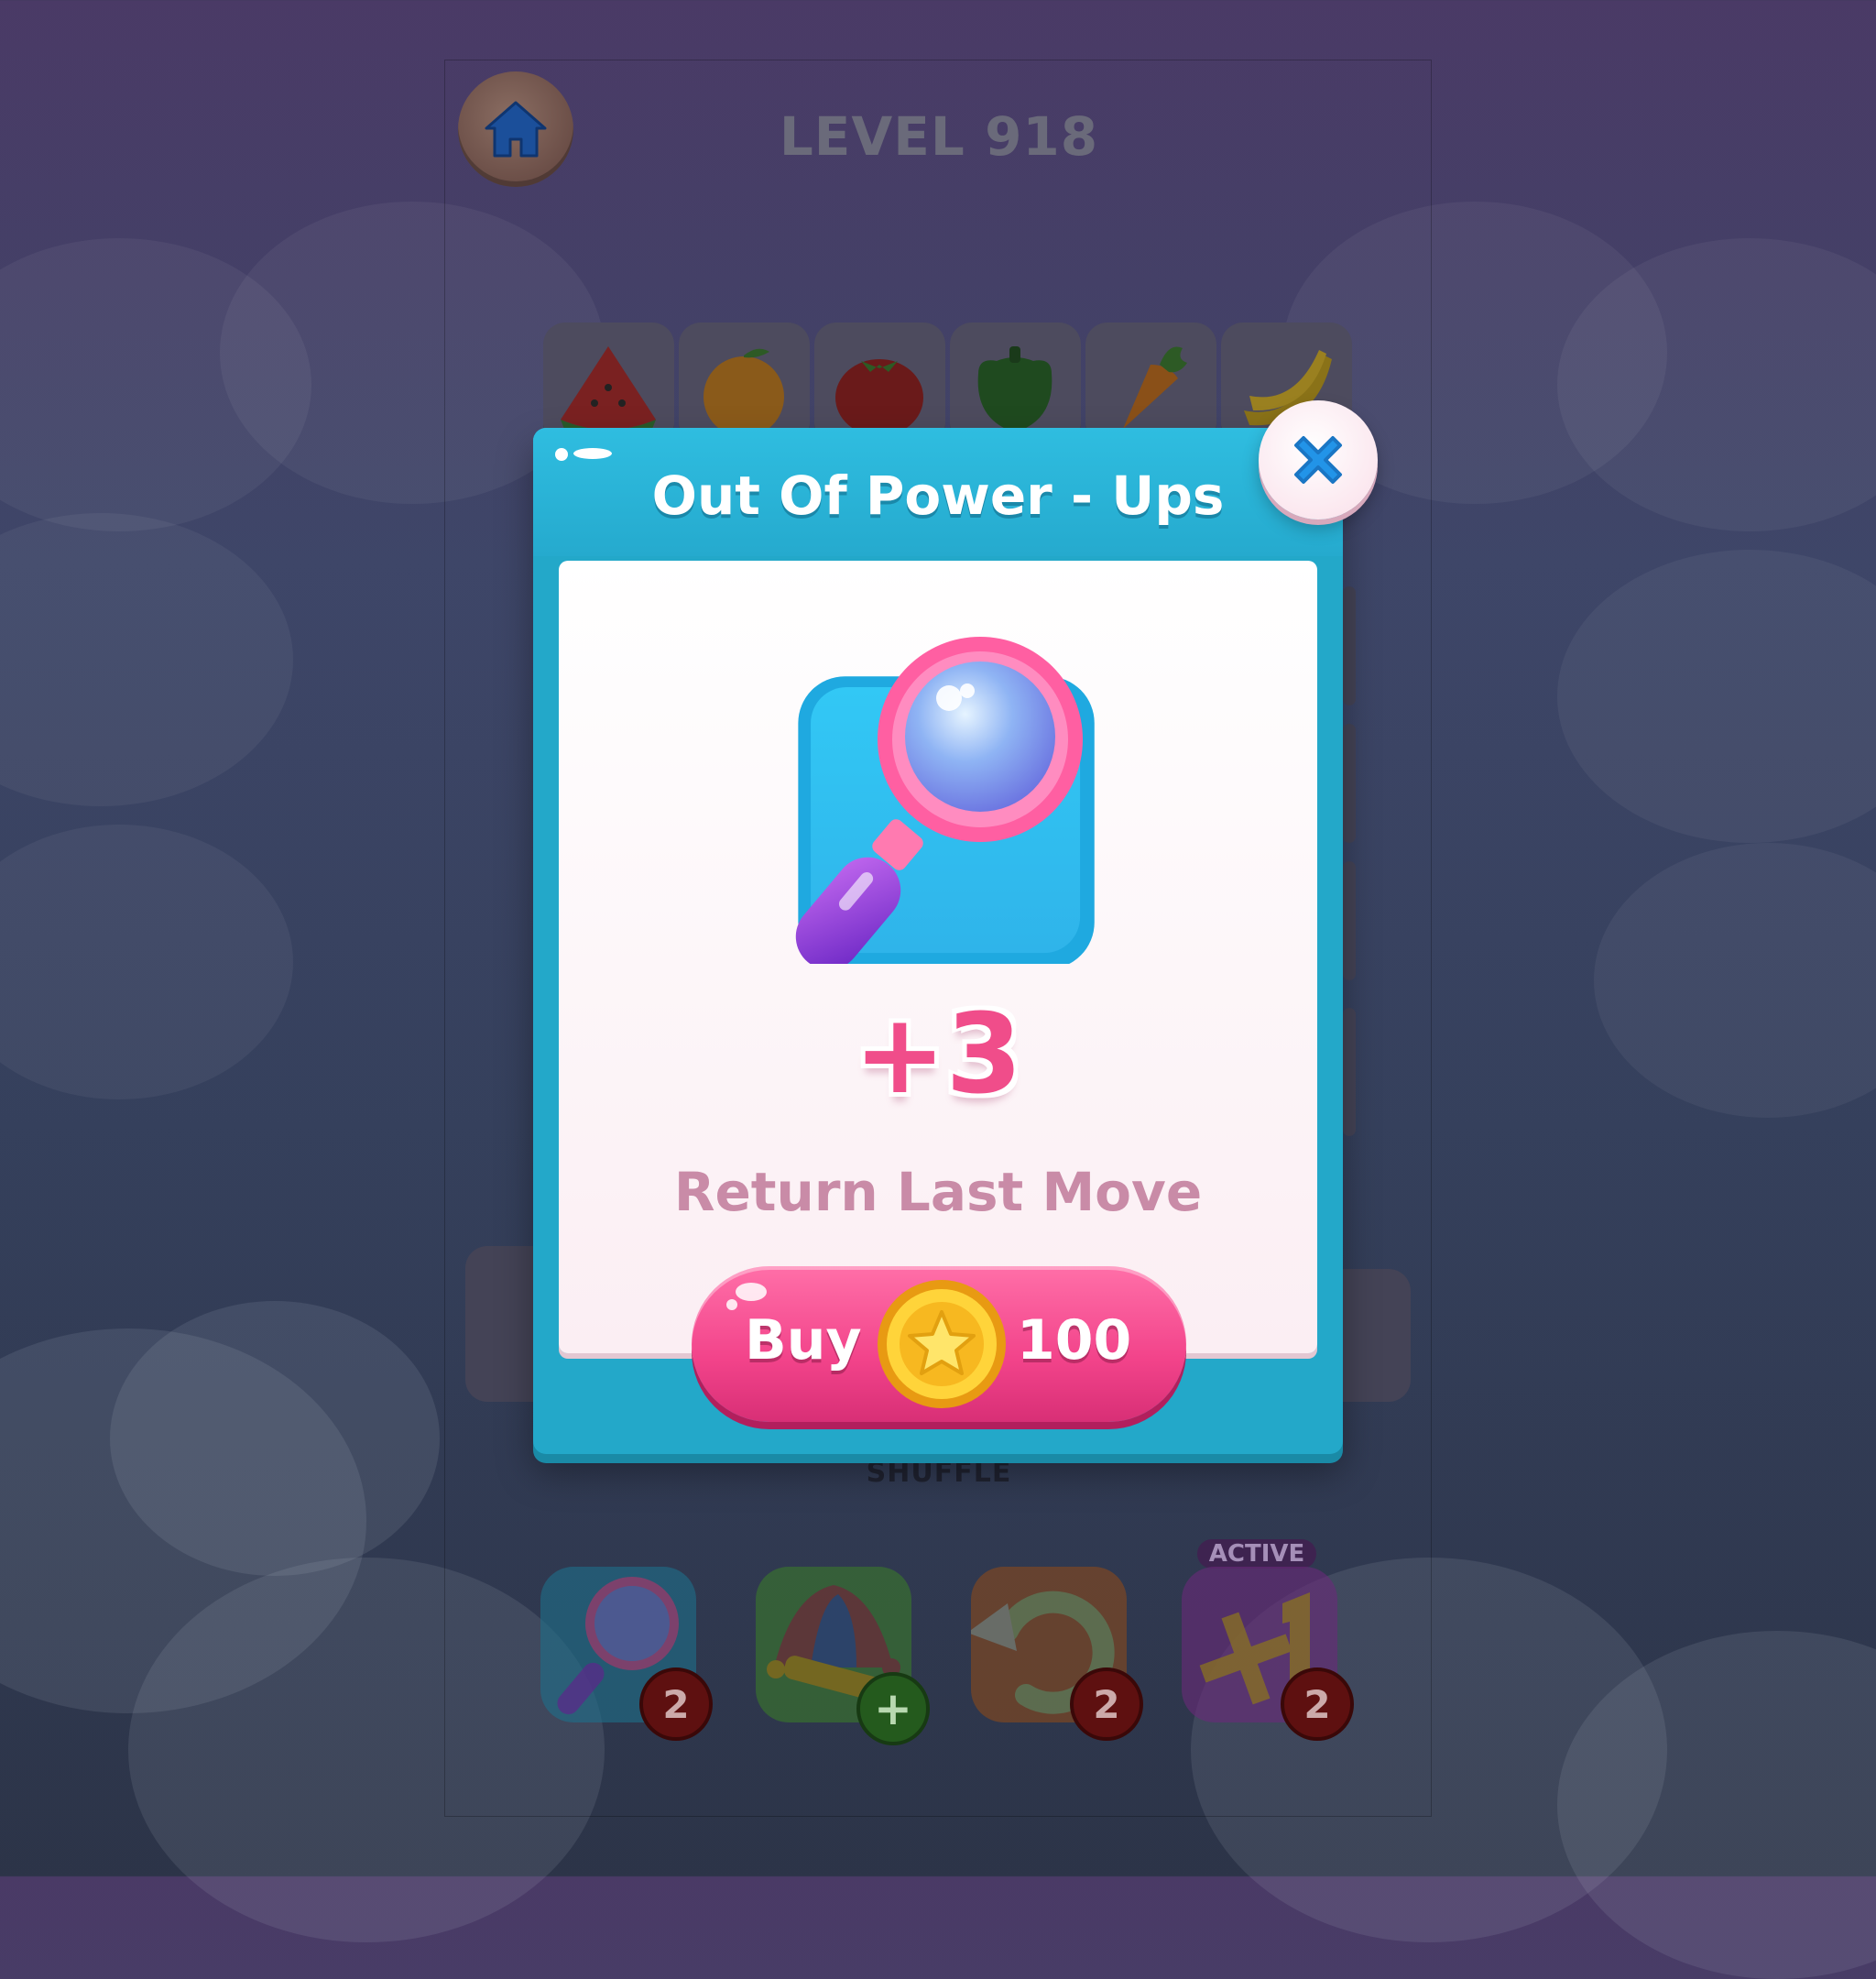 The height and width of the screenshot is (1979, 1876). I want to click on powerup-jester: +, so click(843, 1656).